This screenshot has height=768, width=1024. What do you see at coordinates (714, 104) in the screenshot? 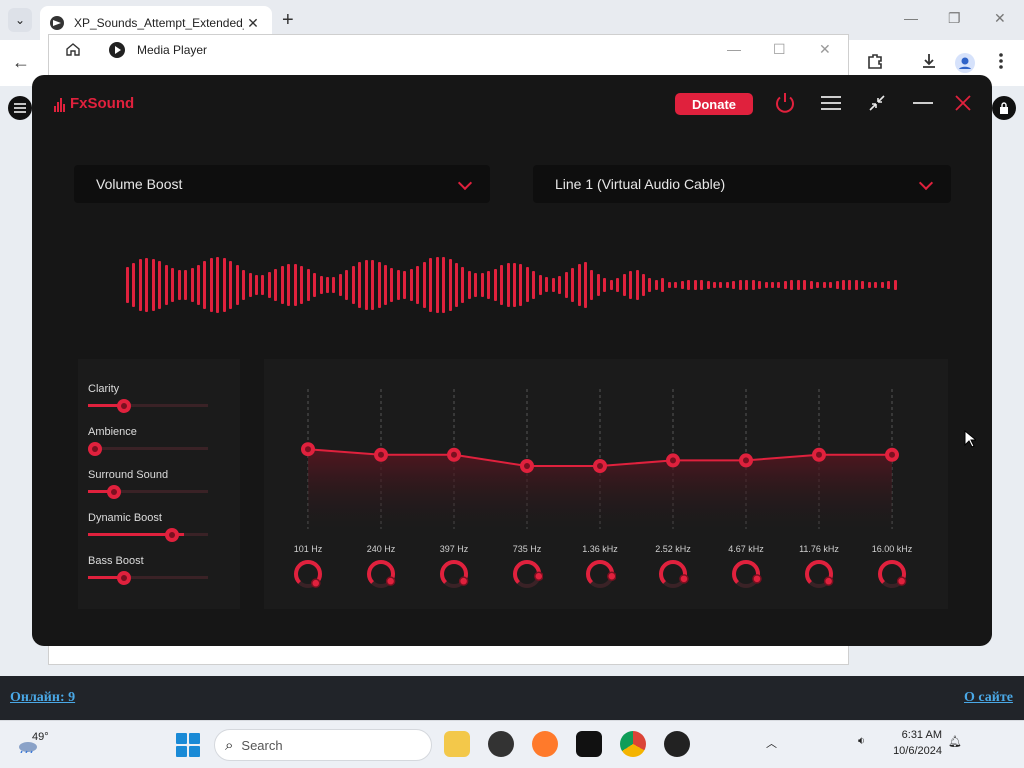
I see `donate-button: Donate` at bounding box center [714, 104].